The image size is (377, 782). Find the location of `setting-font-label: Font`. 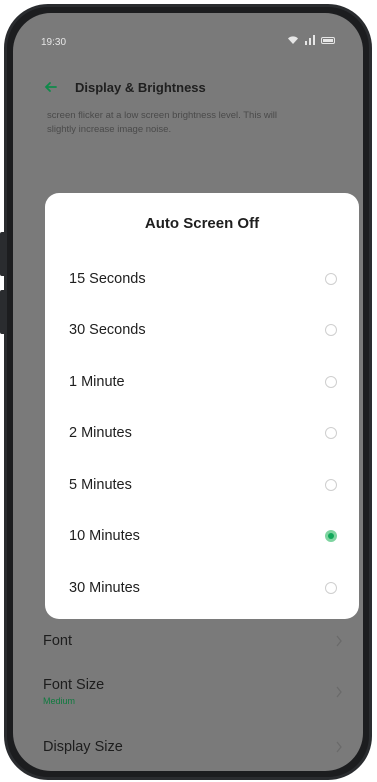

setting-font-label: Font is located at coordinates (58, 641).